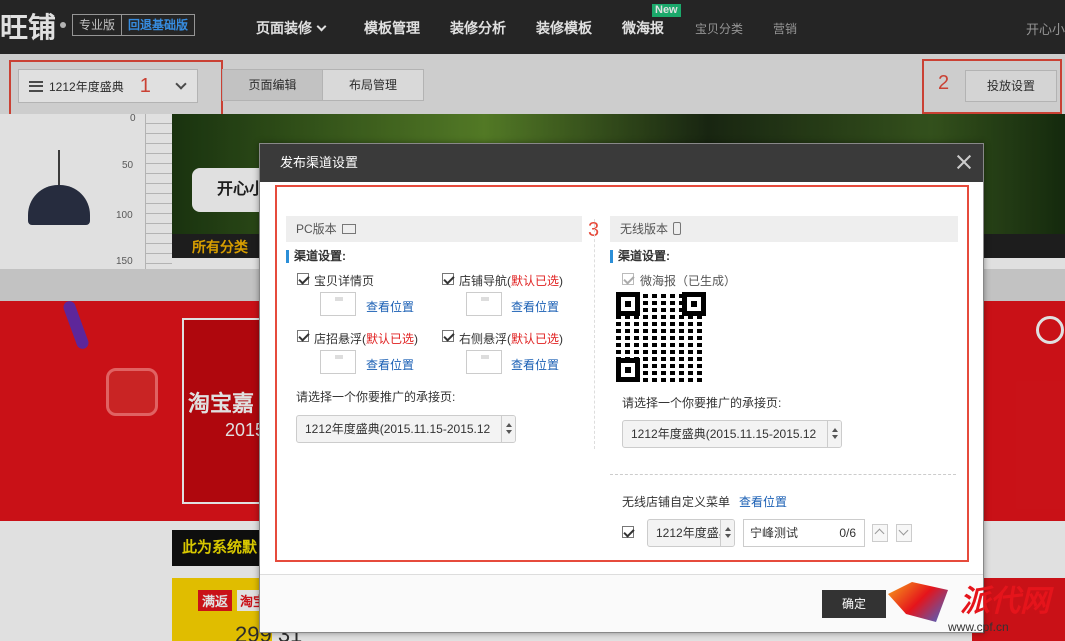 Image resolution: width=1065 pixels, height=641 pixels. I want to click on mobile-channel-label: 渠道设置:, so click(640, 256).